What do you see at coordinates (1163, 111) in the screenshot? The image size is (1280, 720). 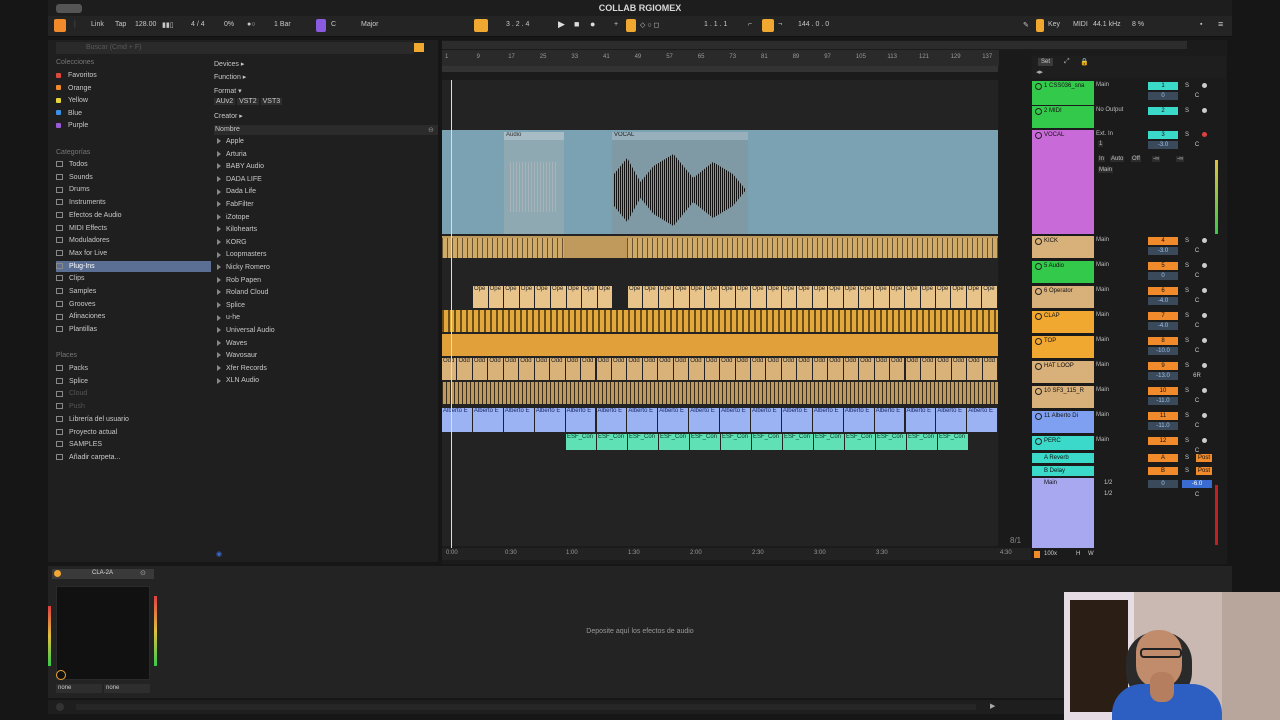 I see `track-number: 2` at bounding box center [1163, 111].